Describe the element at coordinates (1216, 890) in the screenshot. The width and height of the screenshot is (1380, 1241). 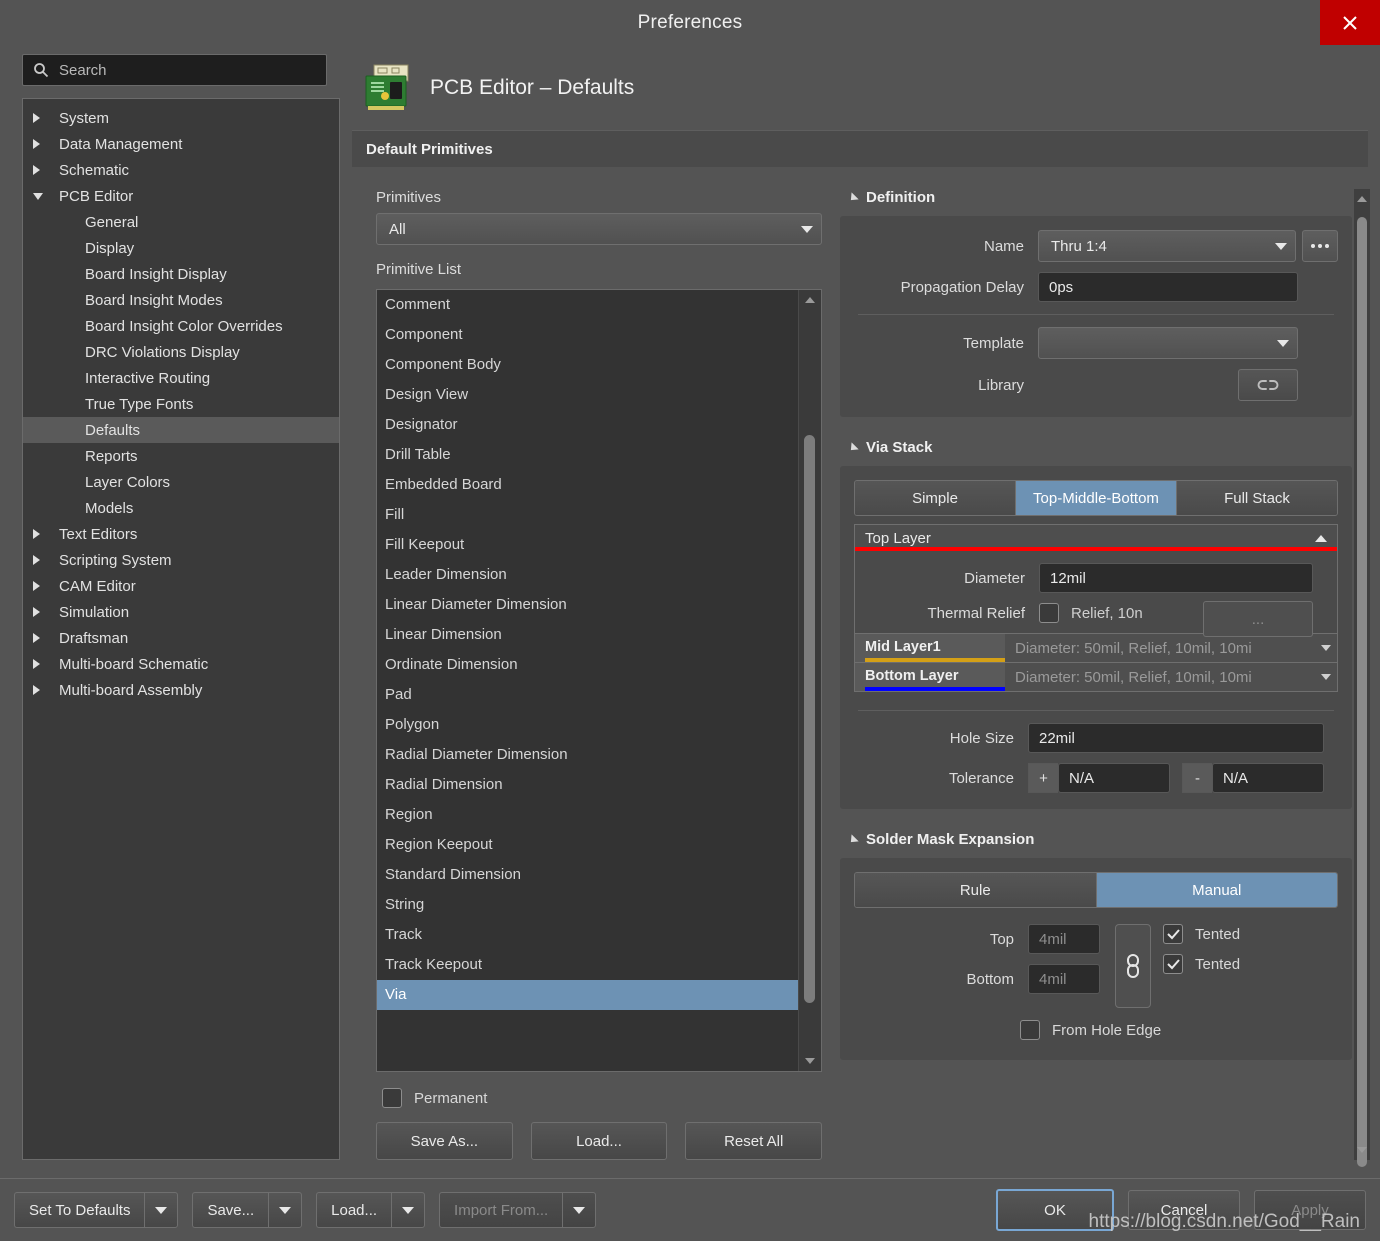
I see `mask-mode-manual: Manual` at that location.